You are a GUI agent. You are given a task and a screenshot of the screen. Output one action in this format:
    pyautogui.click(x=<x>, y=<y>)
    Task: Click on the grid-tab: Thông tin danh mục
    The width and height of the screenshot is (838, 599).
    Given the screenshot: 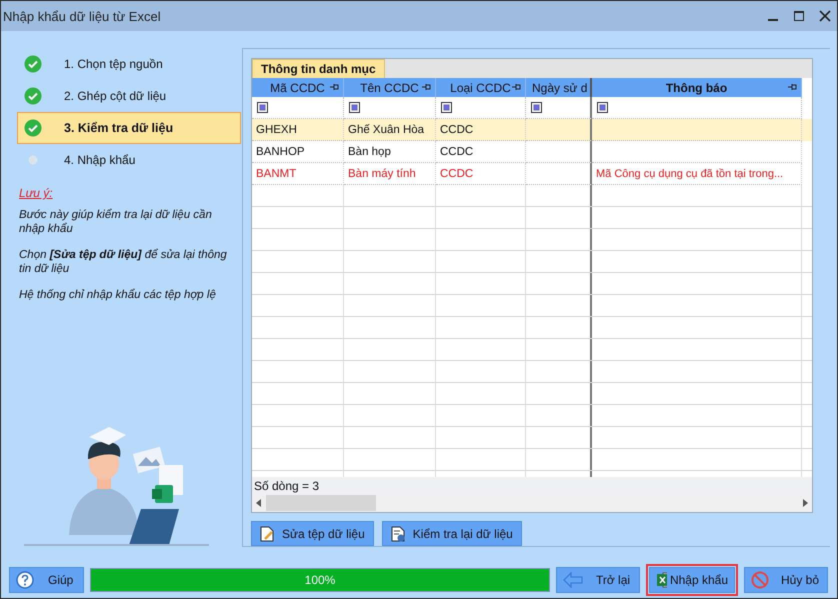 What is the action you would take?
    pyautogui.click(x=318, y=68)
    